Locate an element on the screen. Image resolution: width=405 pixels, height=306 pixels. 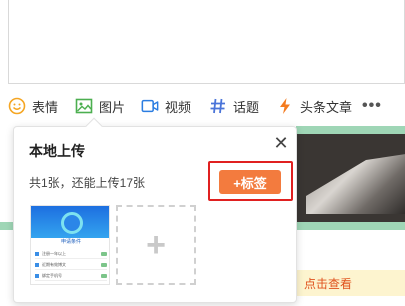
feed-image-frame-top is located at coordinates (350, 130).